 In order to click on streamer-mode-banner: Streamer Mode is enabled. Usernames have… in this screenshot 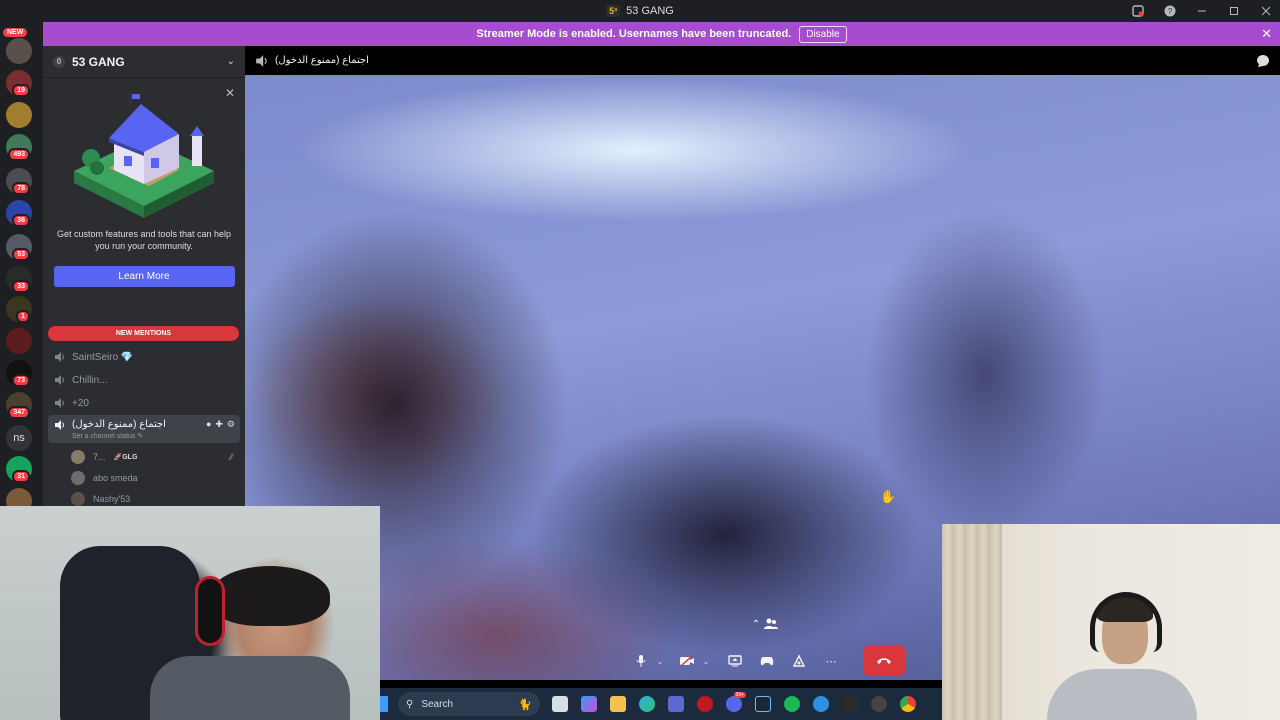, I will do `click(661, 34)`.